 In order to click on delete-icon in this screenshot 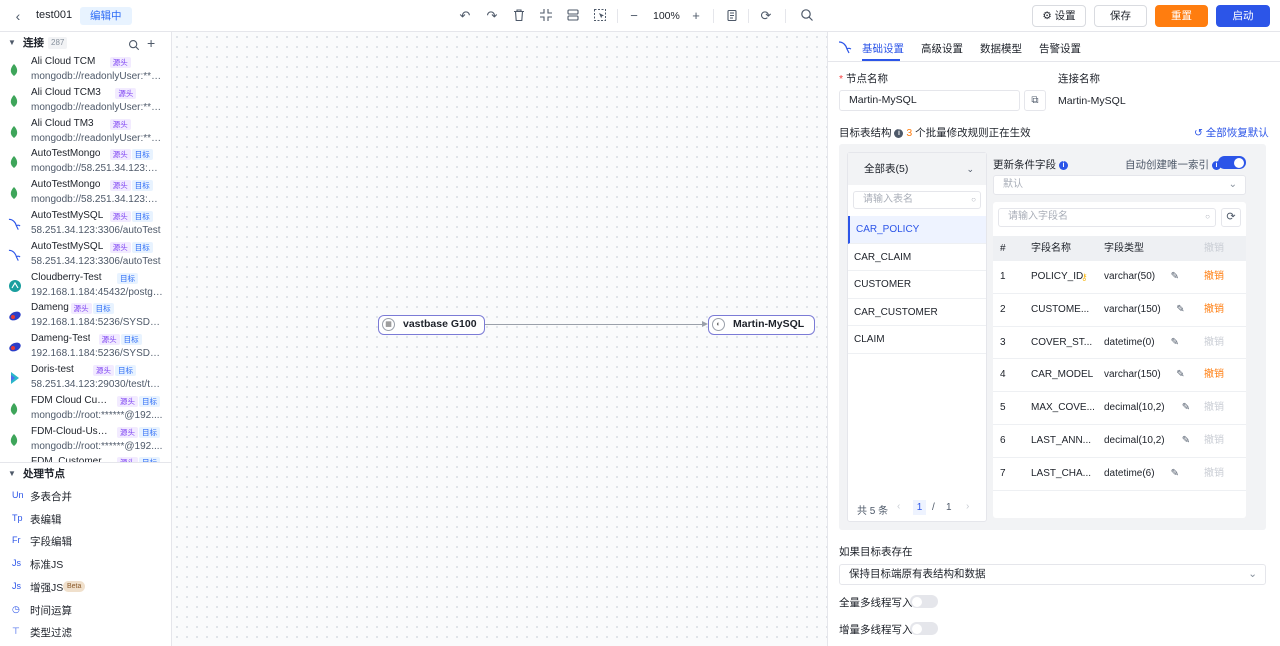, I will do `click(519, 16)`.